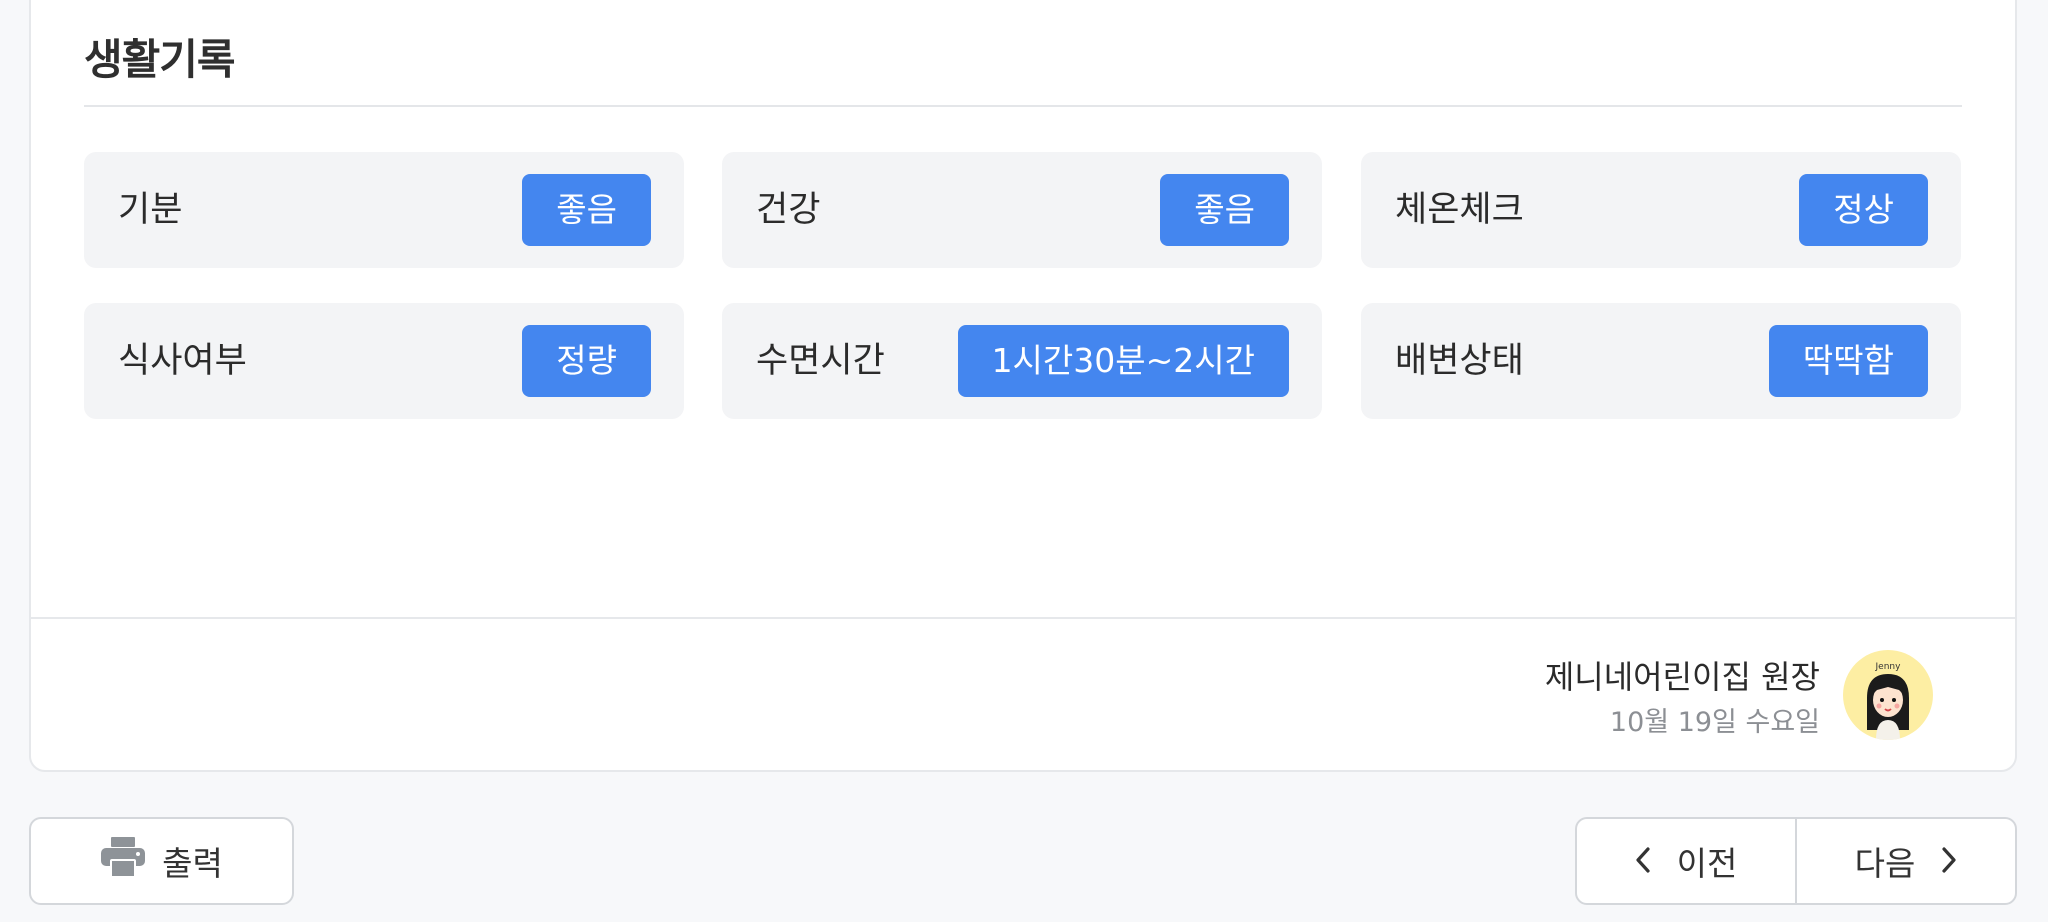 Image resolution: width=2048 pixels, height=922 pixels. I want to click on print-label: 출력, so click(192, 863).